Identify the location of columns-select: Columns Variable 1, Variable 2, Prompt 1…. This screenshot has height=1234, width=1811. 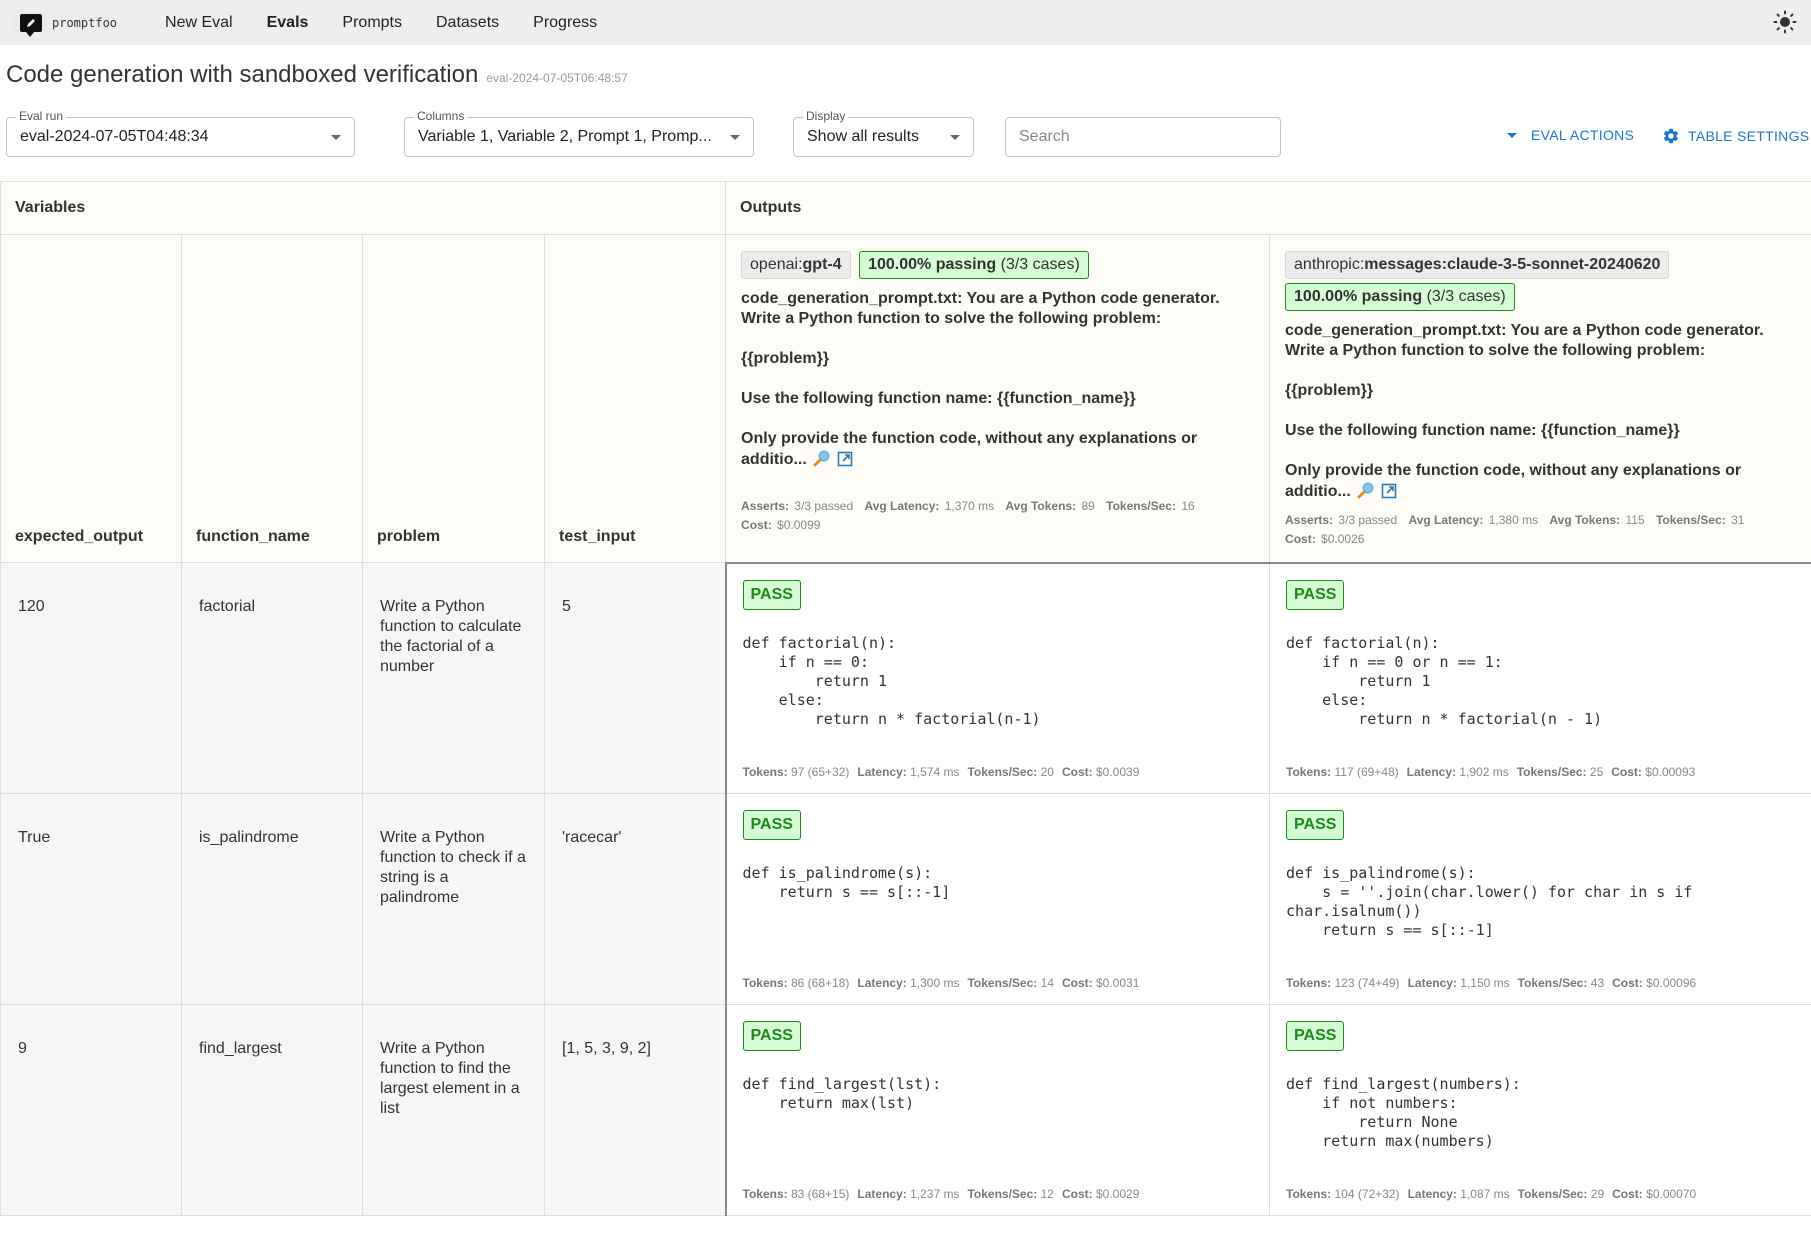
(579, 133).